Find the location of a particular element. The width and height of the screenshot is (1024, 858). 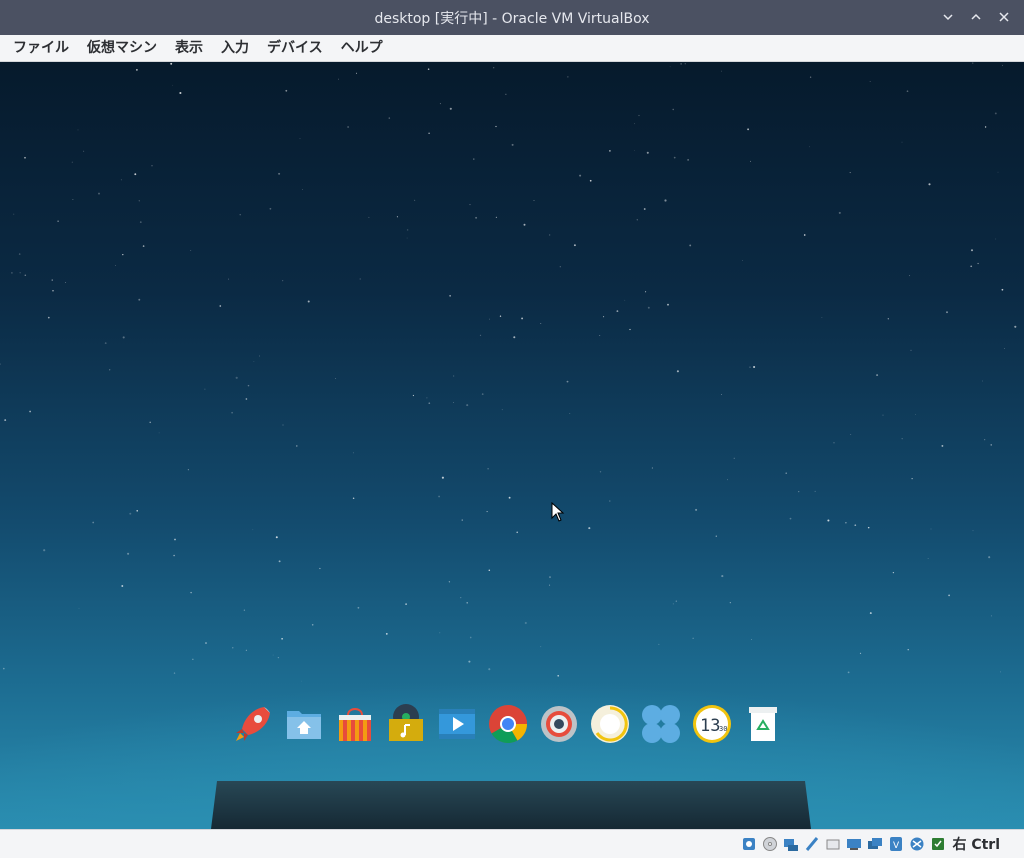

maximize-button is located at coordinates (976, 17).